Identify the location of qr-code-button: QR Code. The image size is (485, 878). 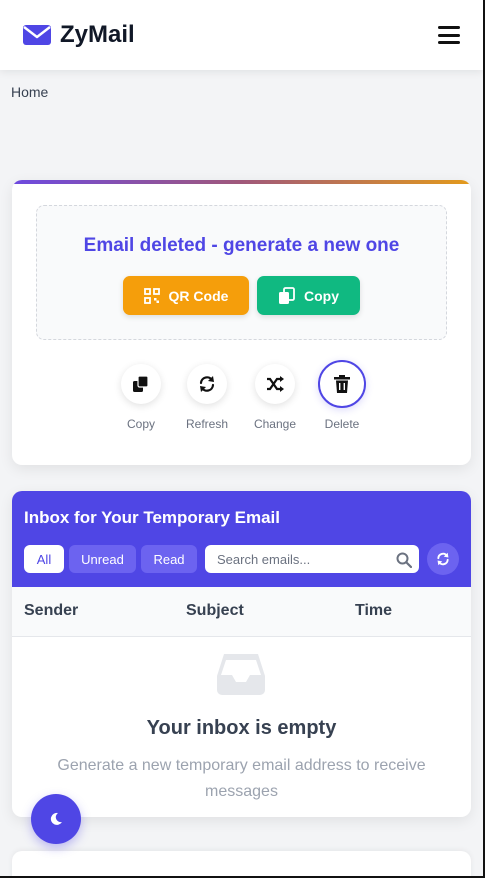
(186, 295).